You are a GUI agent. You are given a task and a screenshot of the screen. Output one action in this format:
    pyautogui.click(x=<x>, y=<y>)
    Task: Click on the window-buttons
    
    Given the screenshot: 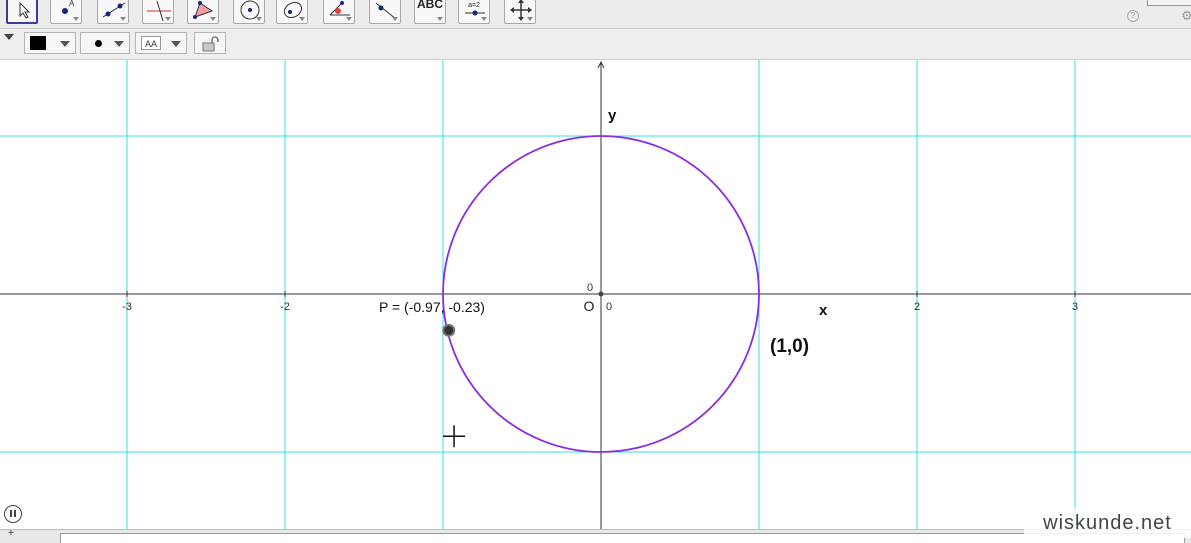 What is the action you would take?
    pyautogui.click(x=1169, y=3)
    